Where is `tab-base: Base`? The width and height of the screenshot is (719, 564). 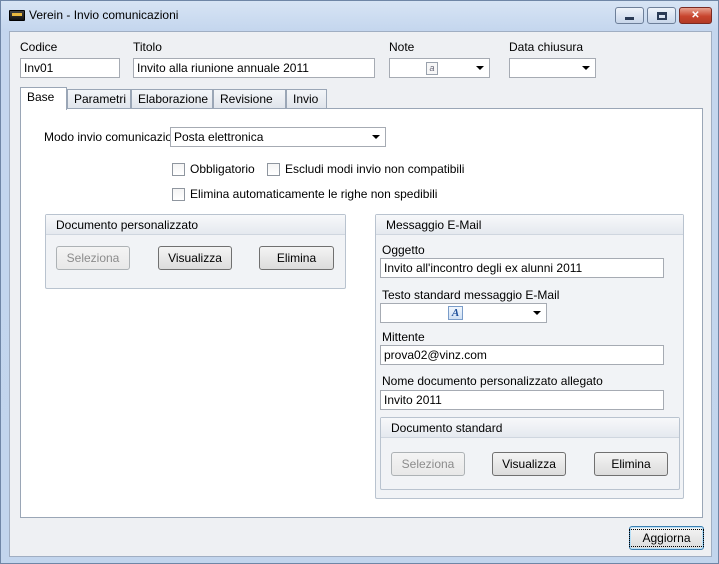 tab-base: Base is located at coordinates (43, 98).